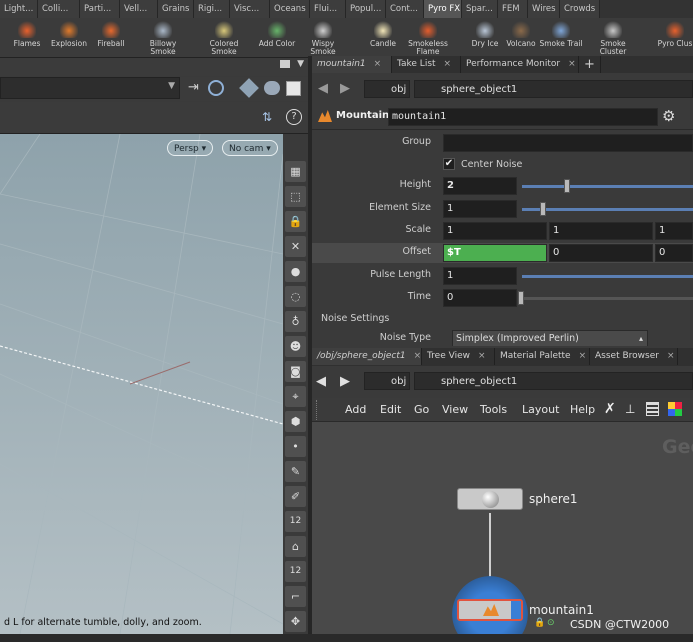 Image resolution: width=693 pixels, height=642 pixels. I want to click on node-mountain1, so click(490, 610).